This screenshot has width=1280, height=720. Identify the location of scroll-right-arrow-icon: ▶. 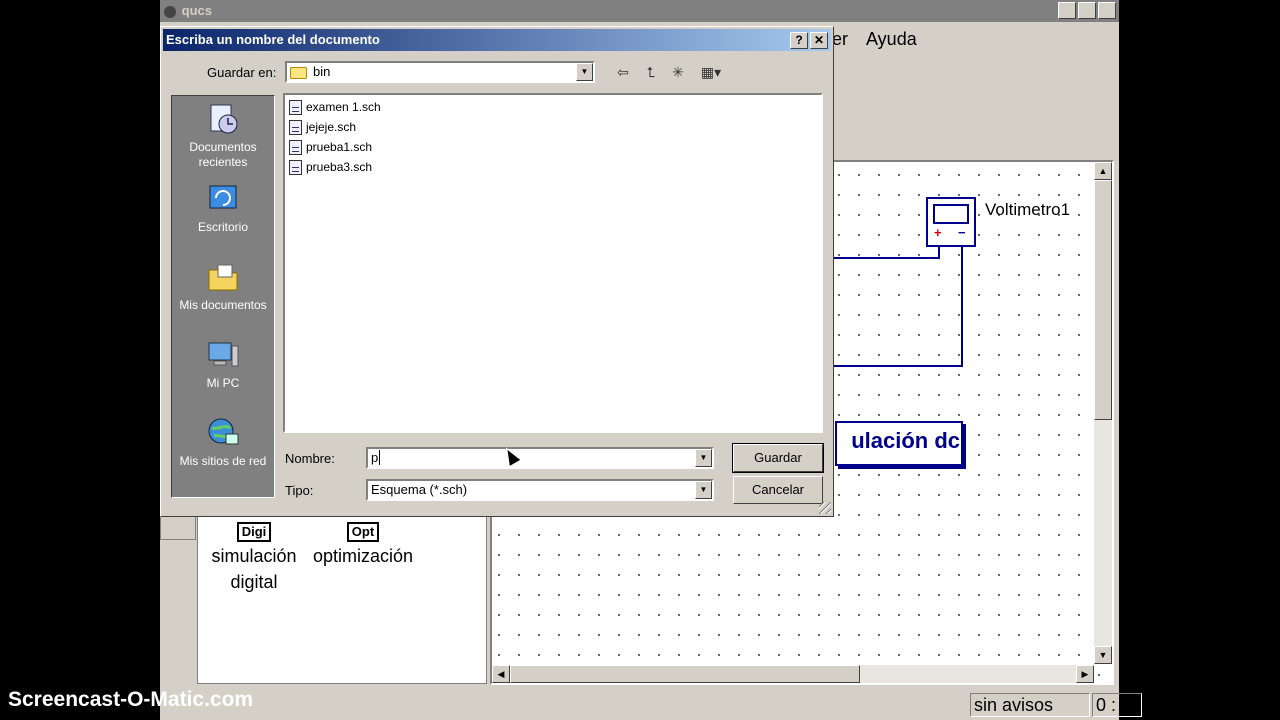
(1085, 674).